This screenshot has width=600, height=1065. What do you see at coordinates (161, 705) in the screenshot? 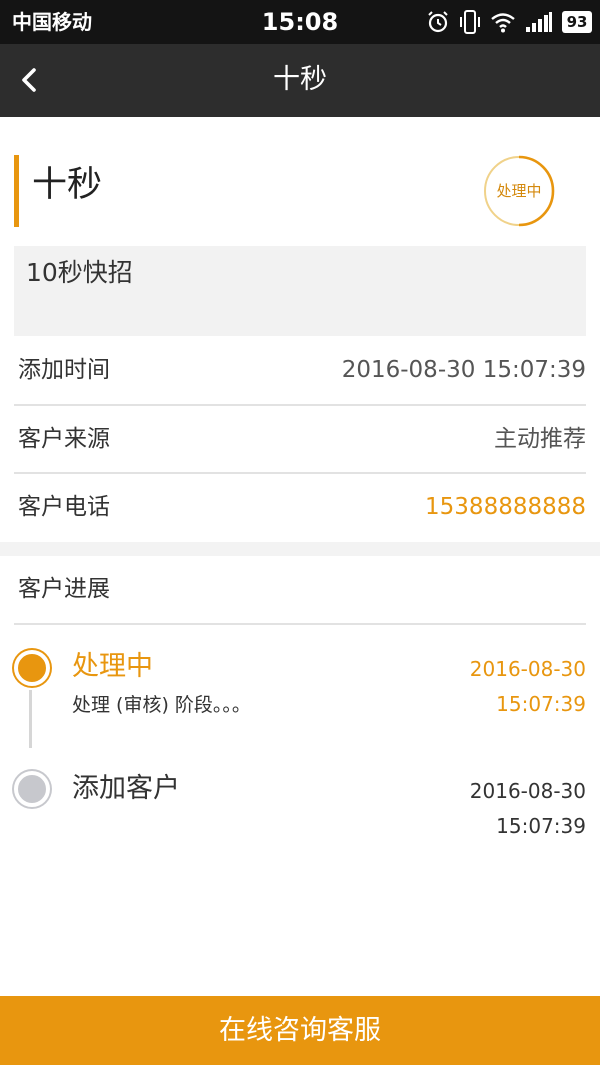
I see `timeline-item-note: 处理 (审核) 阶段。。。` at bounding box center [161, 705].